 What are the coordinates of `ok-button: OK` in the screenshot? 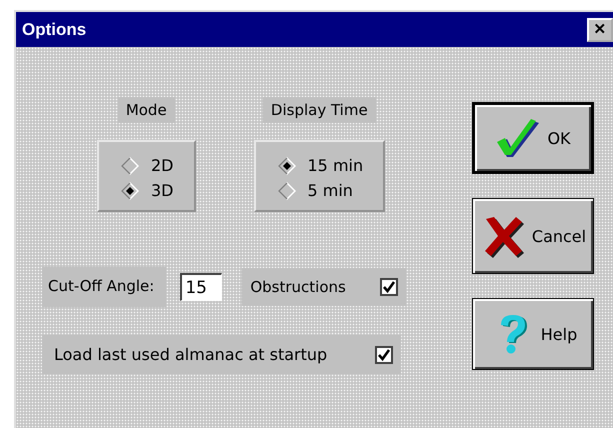 It's located at (533, 138).